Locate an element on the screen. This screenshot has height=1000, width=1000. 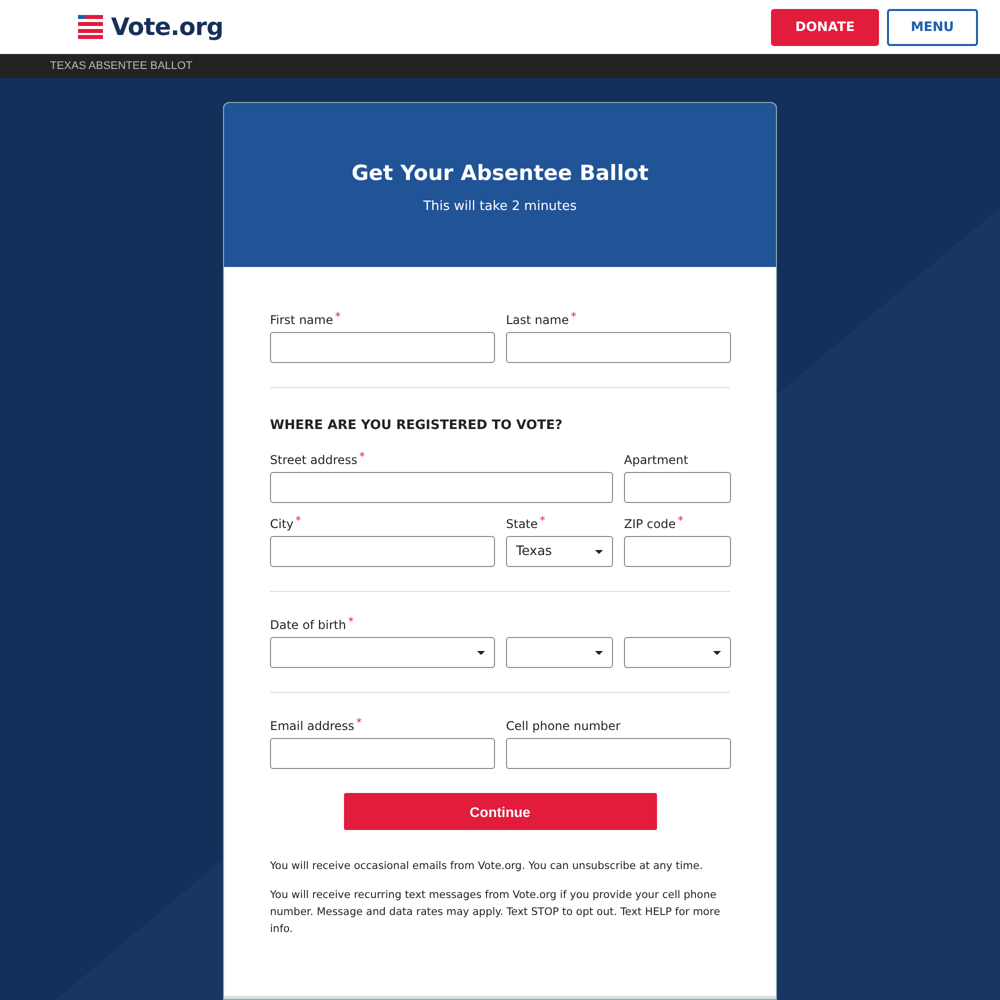
select-field: Texas is located at coordinates (559, 551).